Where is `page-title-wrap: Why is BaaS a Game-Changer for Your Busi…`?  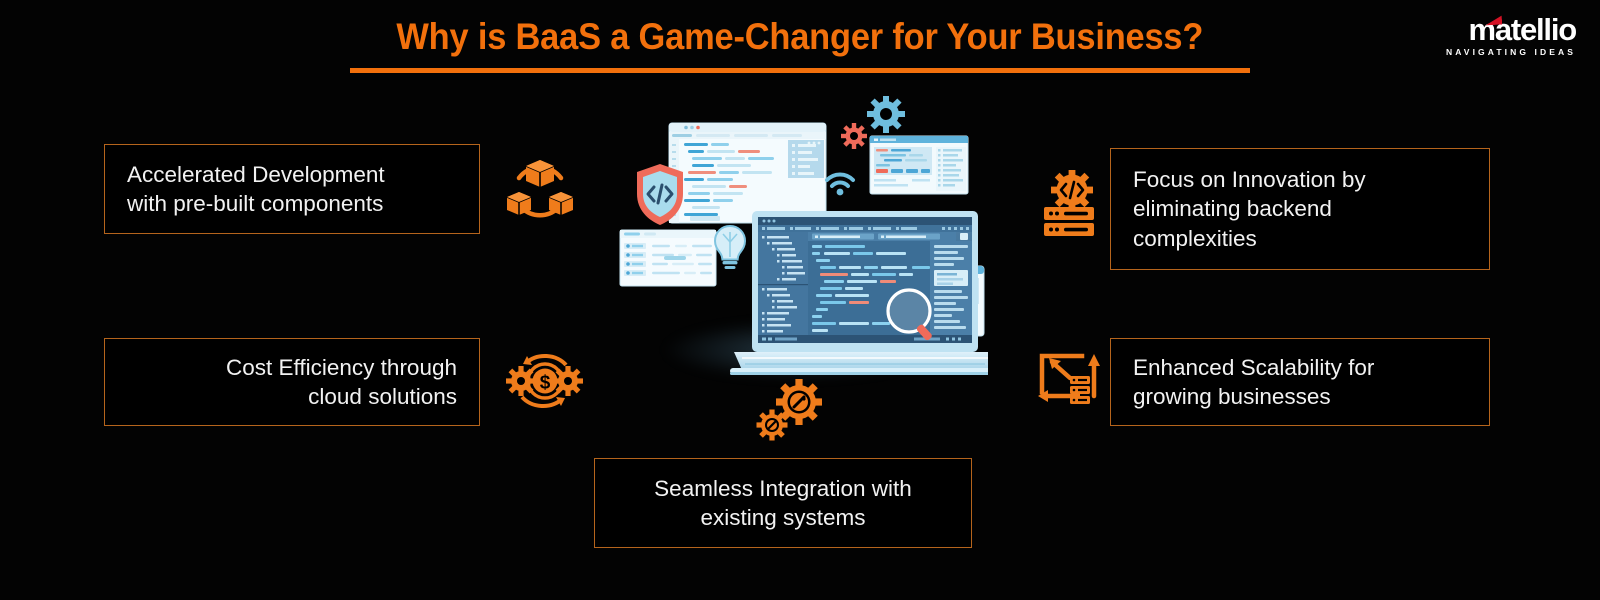
page-title-wrap: Why is BaaS a Game-Changer for Your Busi… is located at coordinates (800, 44).